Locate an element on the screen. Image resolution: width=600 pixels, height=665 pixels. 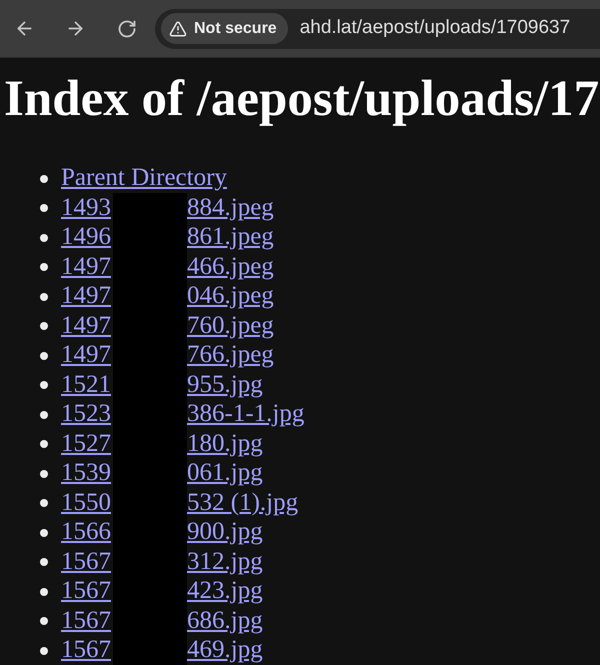
file-link: 469.jpg is located at coordinates (225, 649).